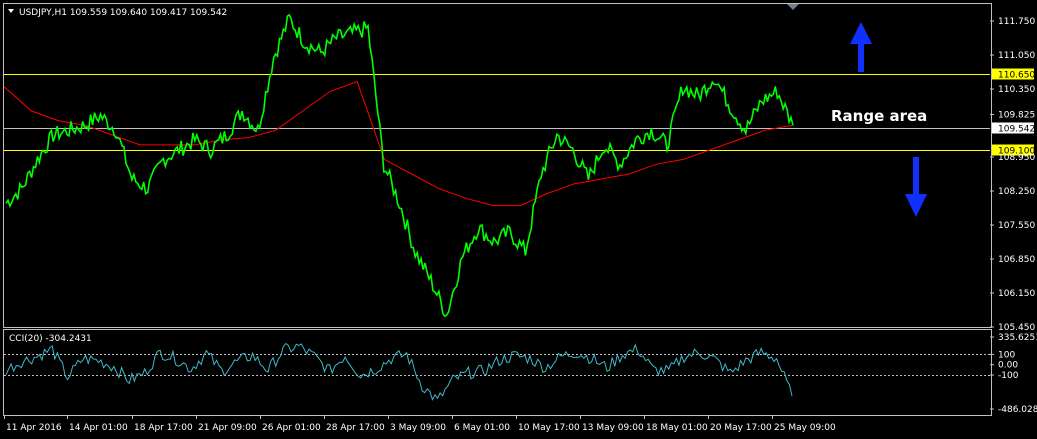  What do you see at coordinates (482, 428) in the screenshot?
I see `time-tick-label: 6 May 01:00` at bounding box center [482, 428].